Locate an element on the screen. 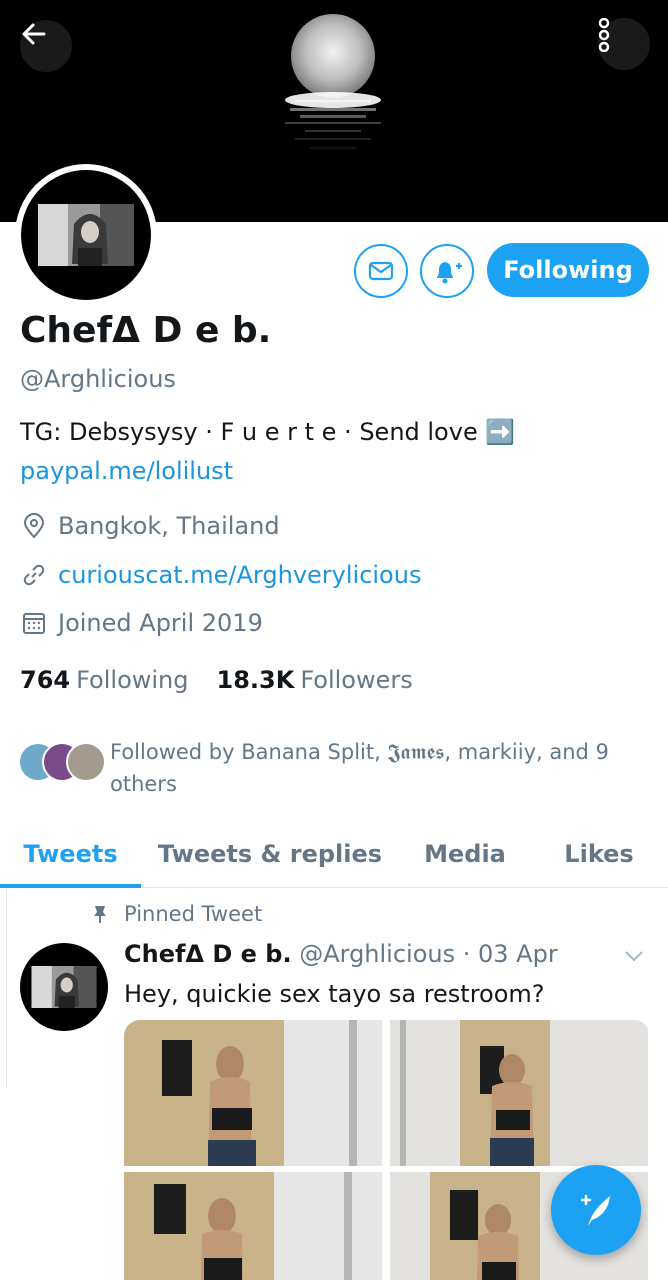 This screenshot has width=668, height=1280. profile-joined-date: Joined April 2019 is located at coordinates (141, 623).